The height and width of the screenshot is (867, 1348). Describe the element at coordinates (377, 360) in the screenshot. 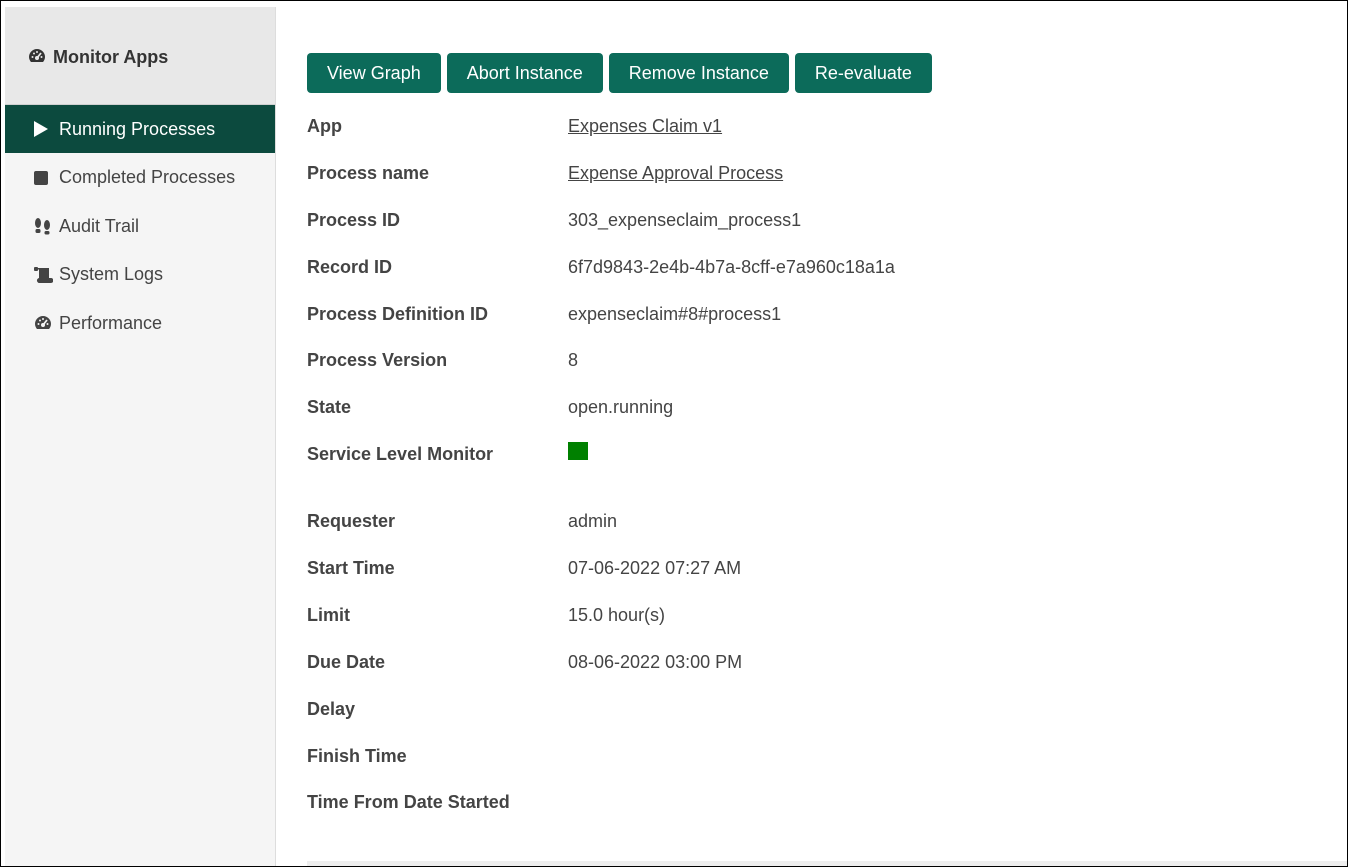

I see `detail-label: Process Version` at that location.